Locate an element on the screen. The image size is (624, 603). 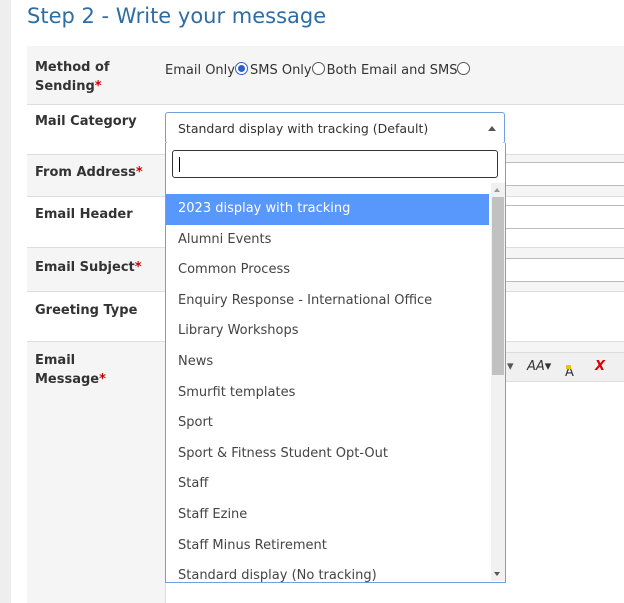
dropdown-option: Alumni Events is located at coordinates (327, 240).